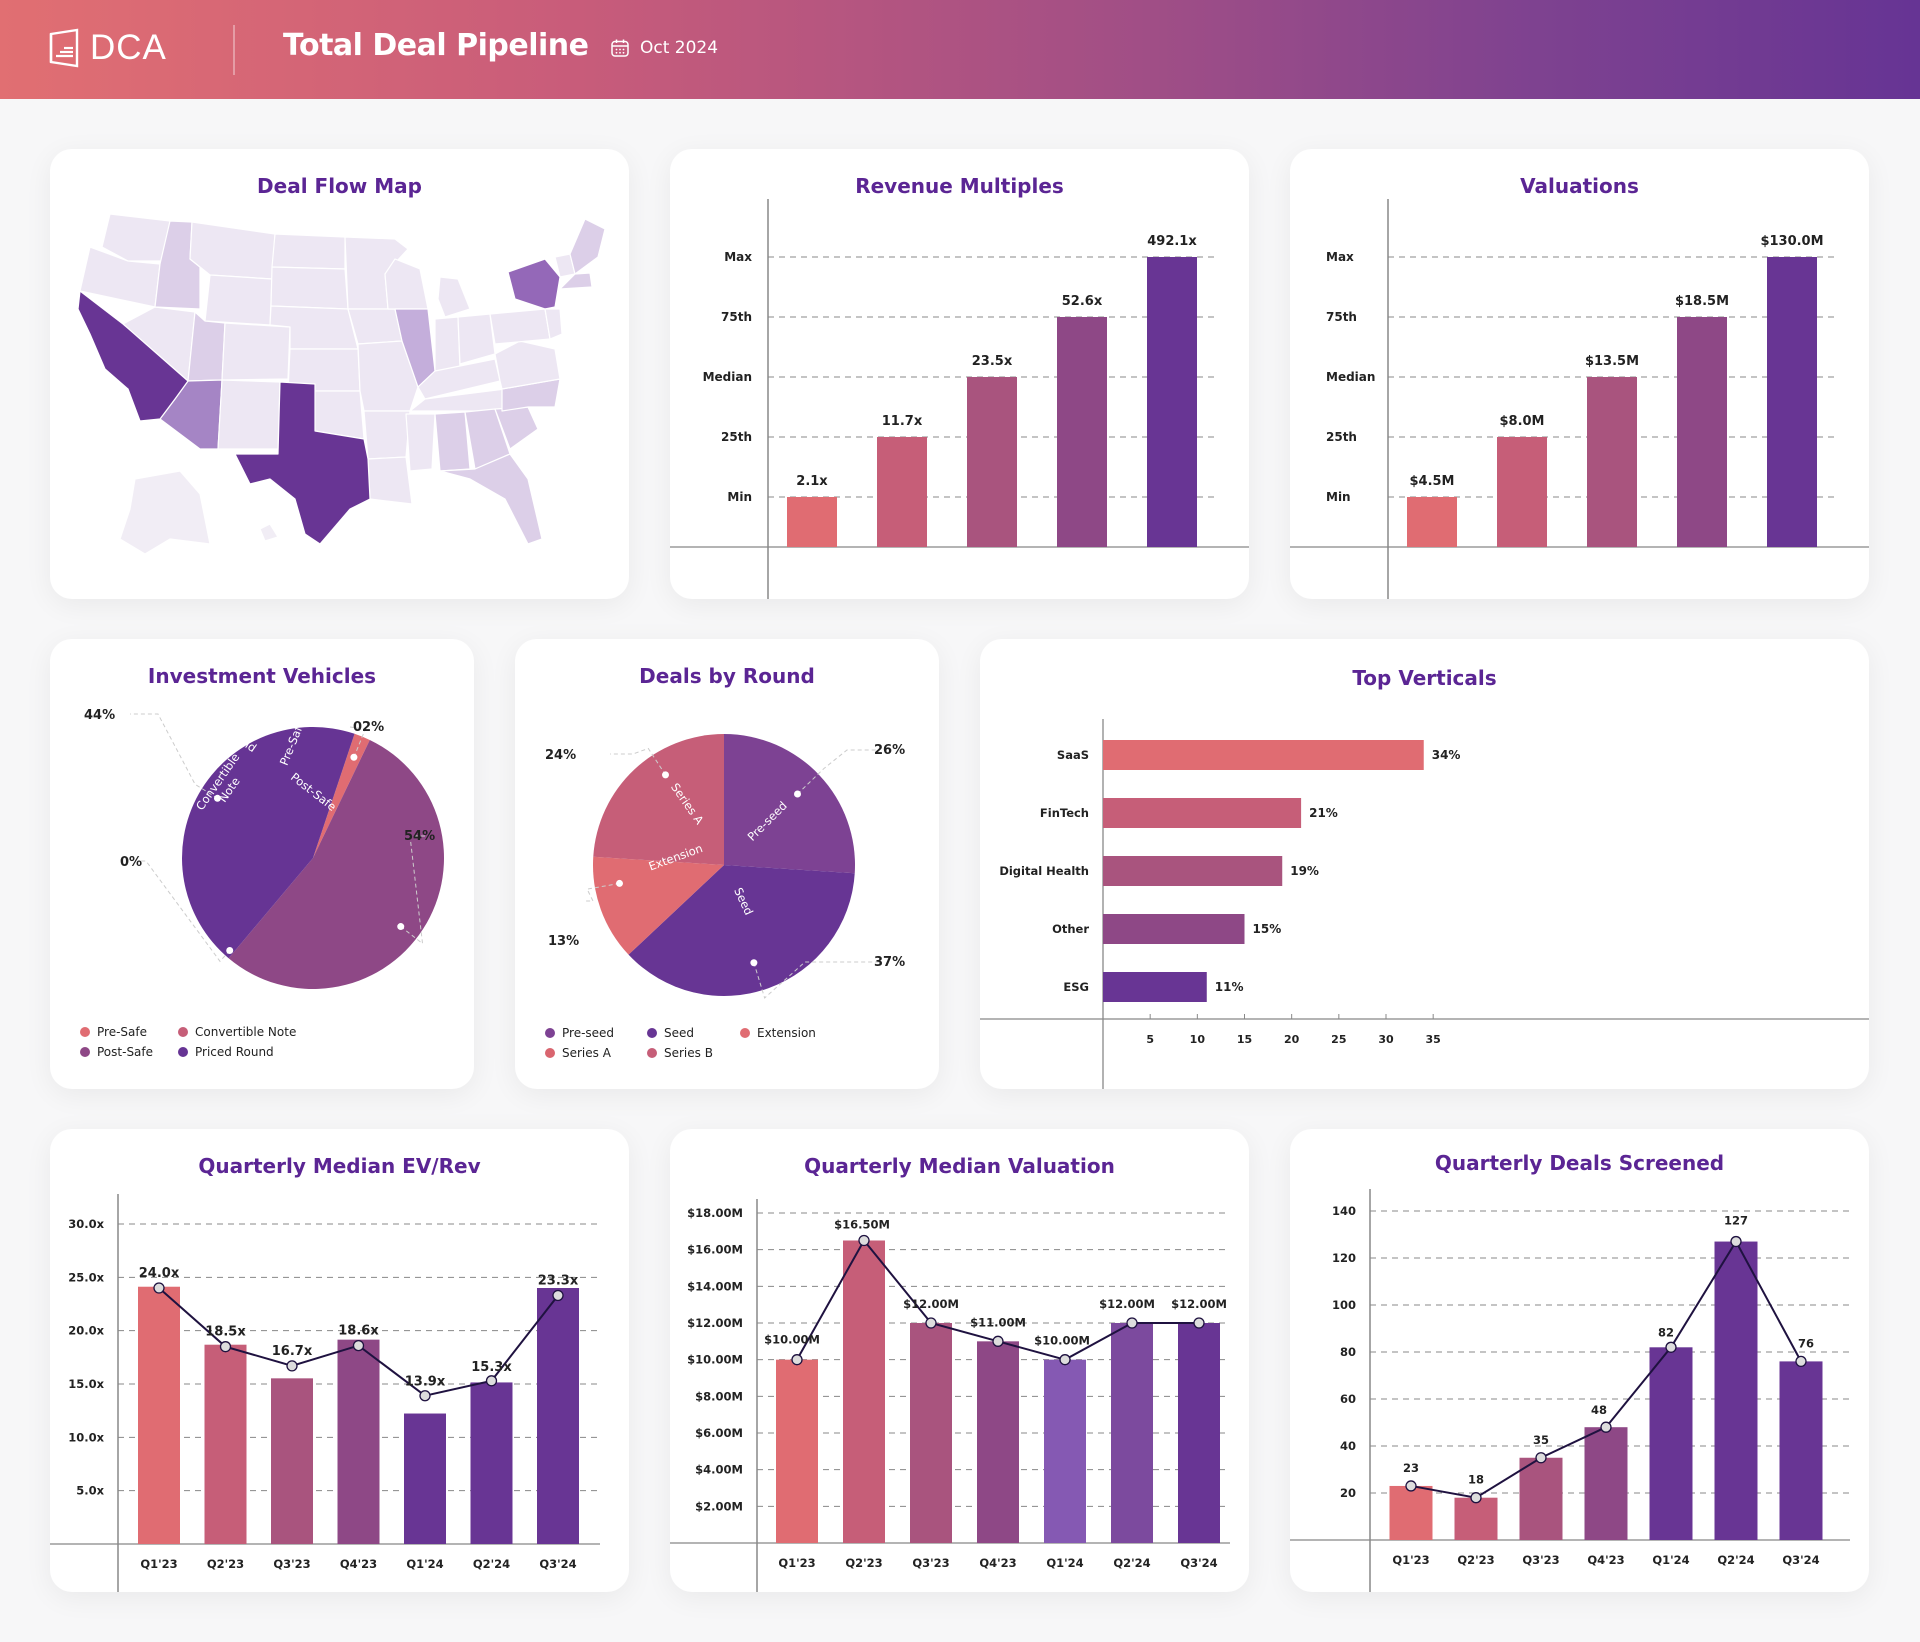 The width and height of the screenshot is (1920, 1642). What do you see at coordinates (658, 799) in the screenshot?
I see `pie-slice-series-a` at bounding box center [658, 799].